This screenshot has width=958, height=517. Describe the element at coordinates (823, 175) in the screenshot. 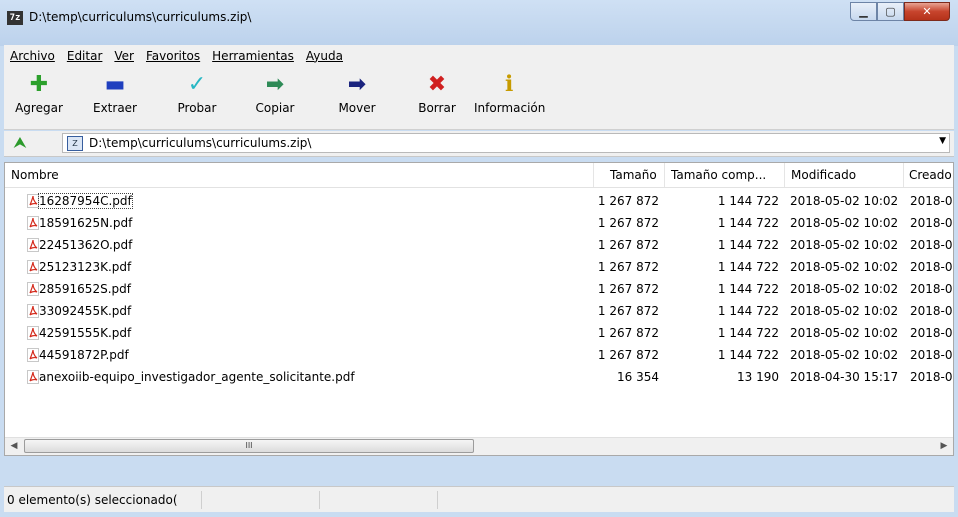

I see `column-modificado: Modificado` at that location.